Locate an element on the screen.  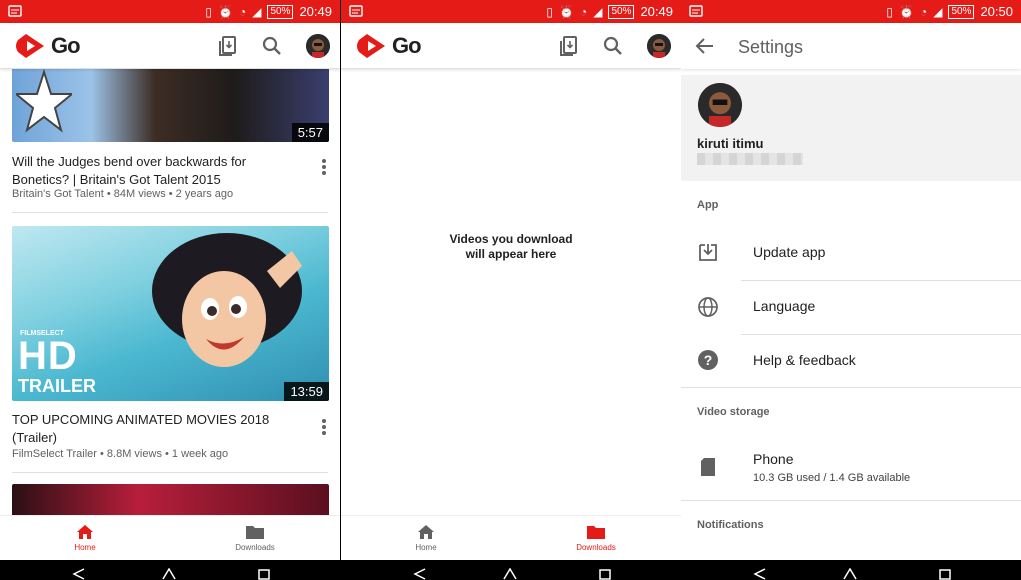
setting-help-feedback: Help & feedback is located at coordinates (804, 360).